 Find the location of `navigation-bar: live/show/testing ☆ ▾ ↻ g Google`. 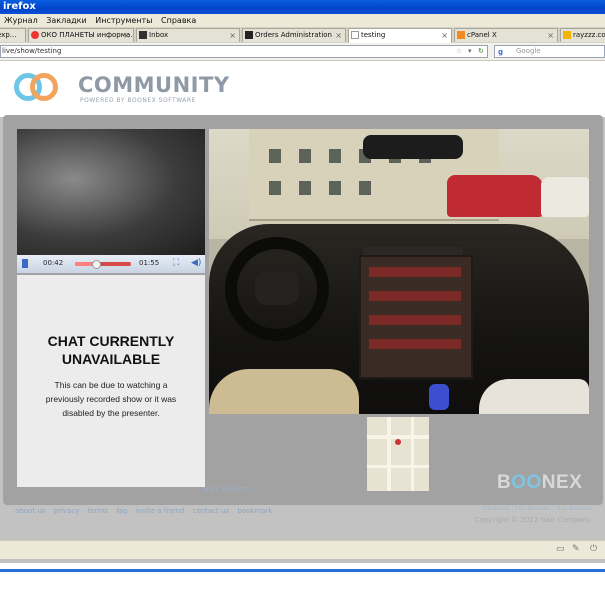

navigation-bar: live/show/testing ☆ ▾ ↻ g Google is located at coordinates (302, 52).